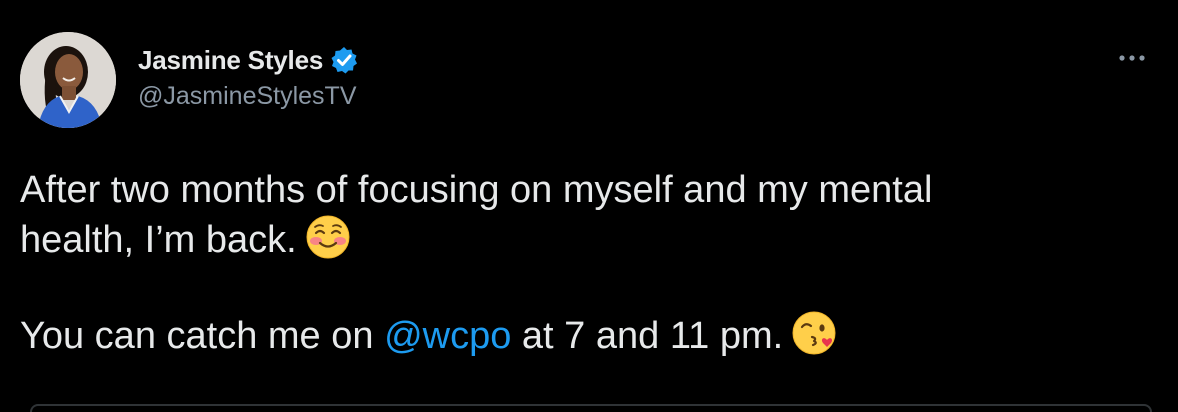 The width and height of the screenshot is (1178, 412). Describe the element at coordinates (247, 96) in the screenshot. I see `author-handle: @JasmineStylesTV` at that location.